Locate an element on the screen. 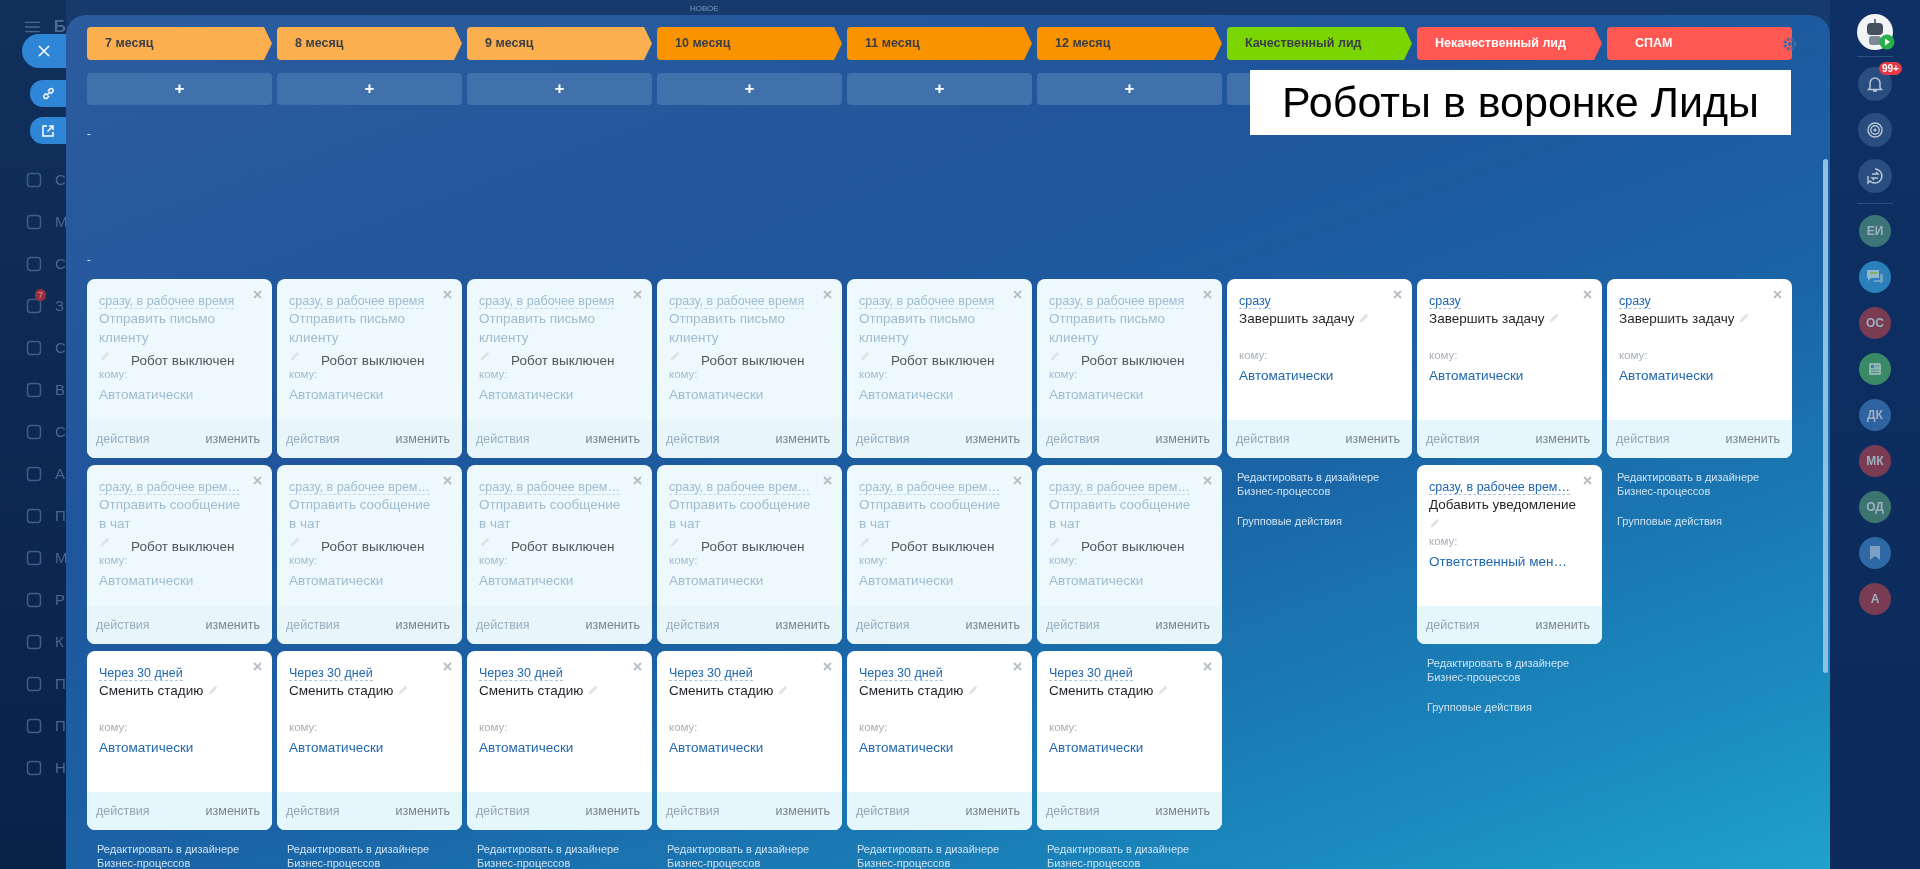  scrollbar is located at coordinates (1825, 416).